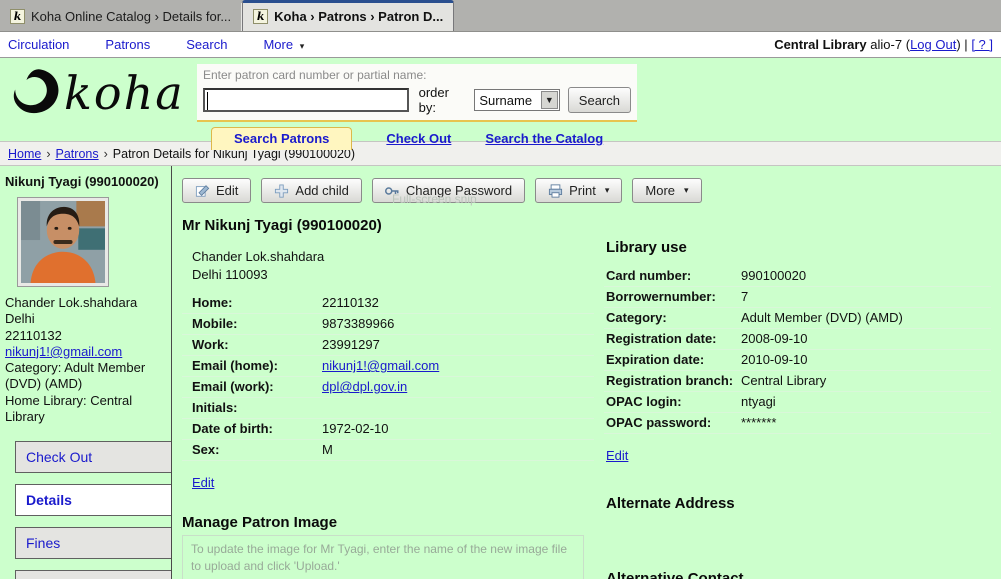 The image size is (1001, 579). What do you see at coordinates (388, 430) in the screenshot?
I see `field-row: Date of birth: 1972-02-10` at bounding box center [388, 430].